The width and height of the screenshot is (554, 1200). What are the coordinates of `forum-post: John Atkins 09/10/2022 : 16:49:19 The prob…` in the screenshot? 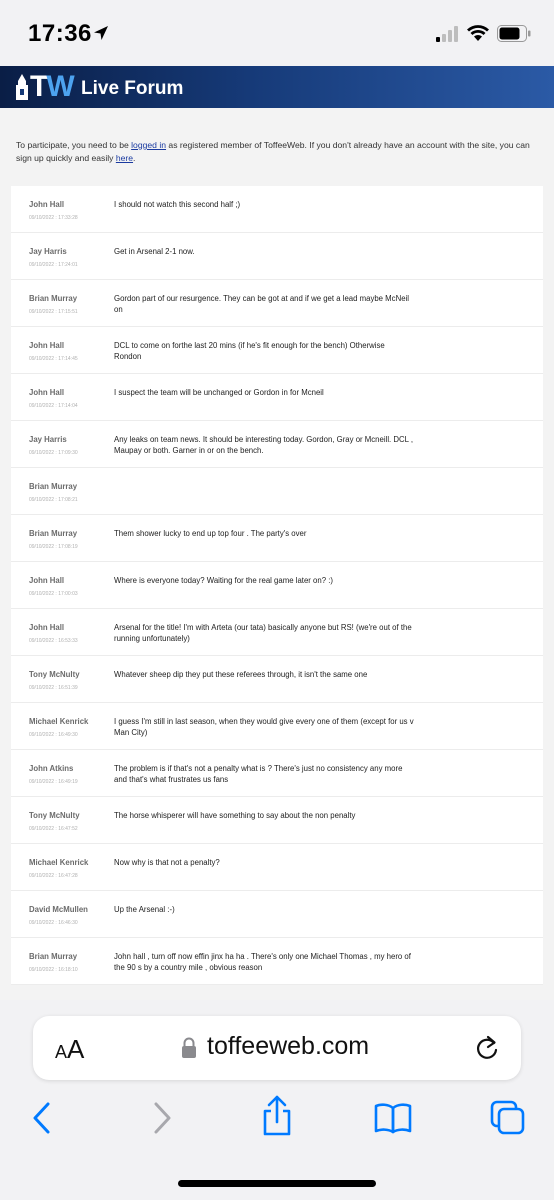 It's located at (277, 773).